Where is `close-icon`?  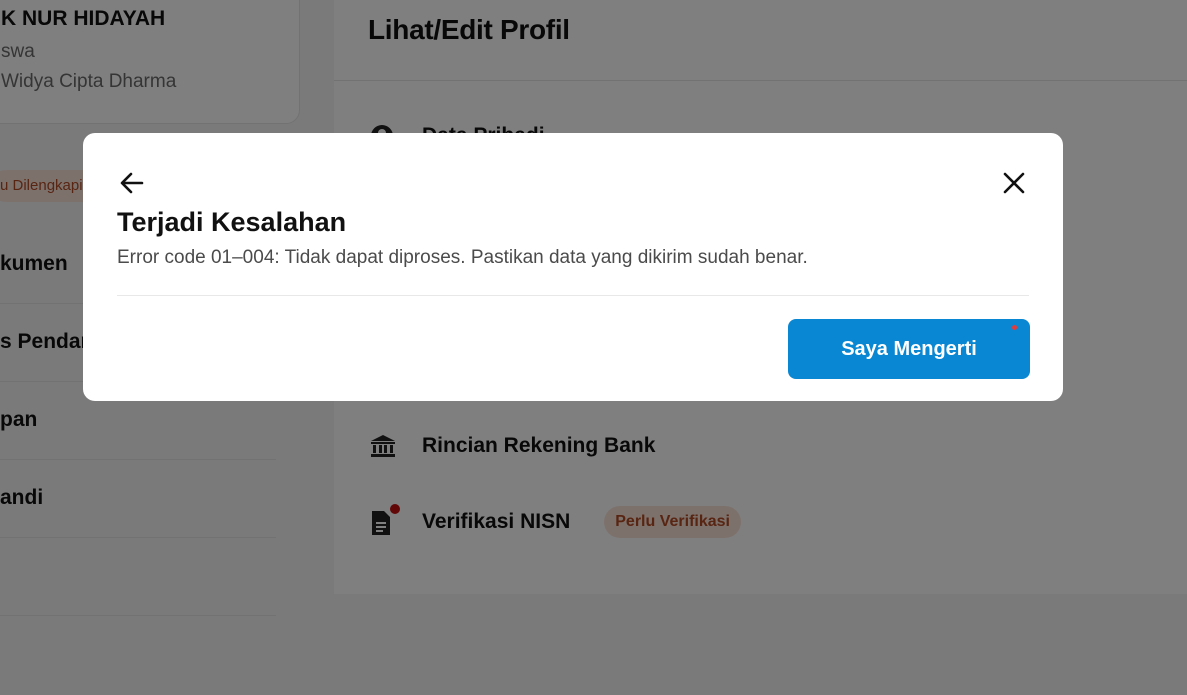
close-icon is located at coordinates (1014, 183).